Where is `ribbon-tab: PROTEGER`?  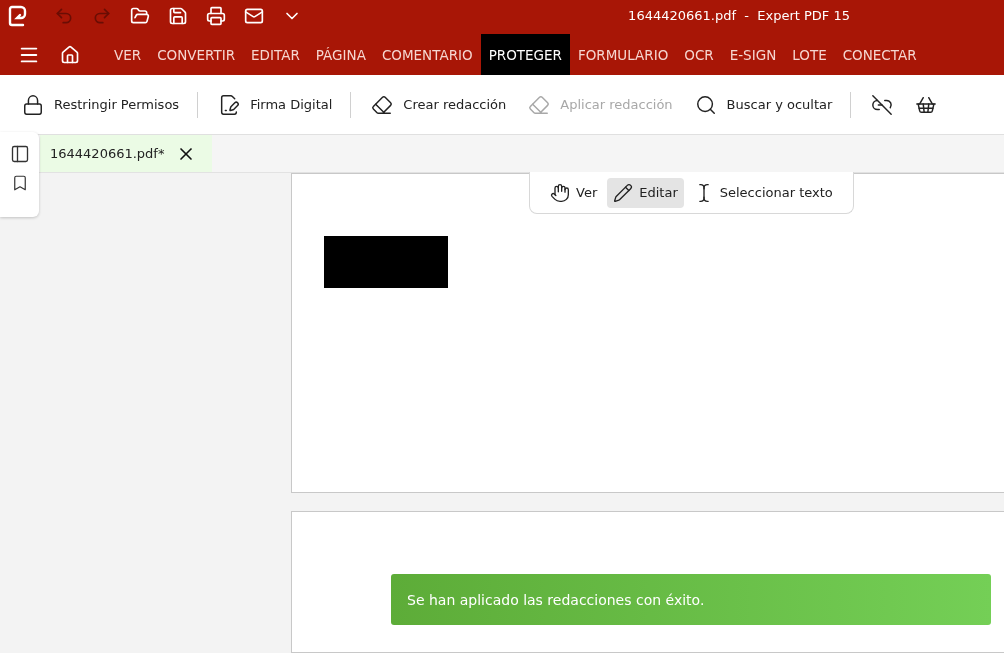 ribbon-tab: PROTEGER is located at coordinates (525, 55).